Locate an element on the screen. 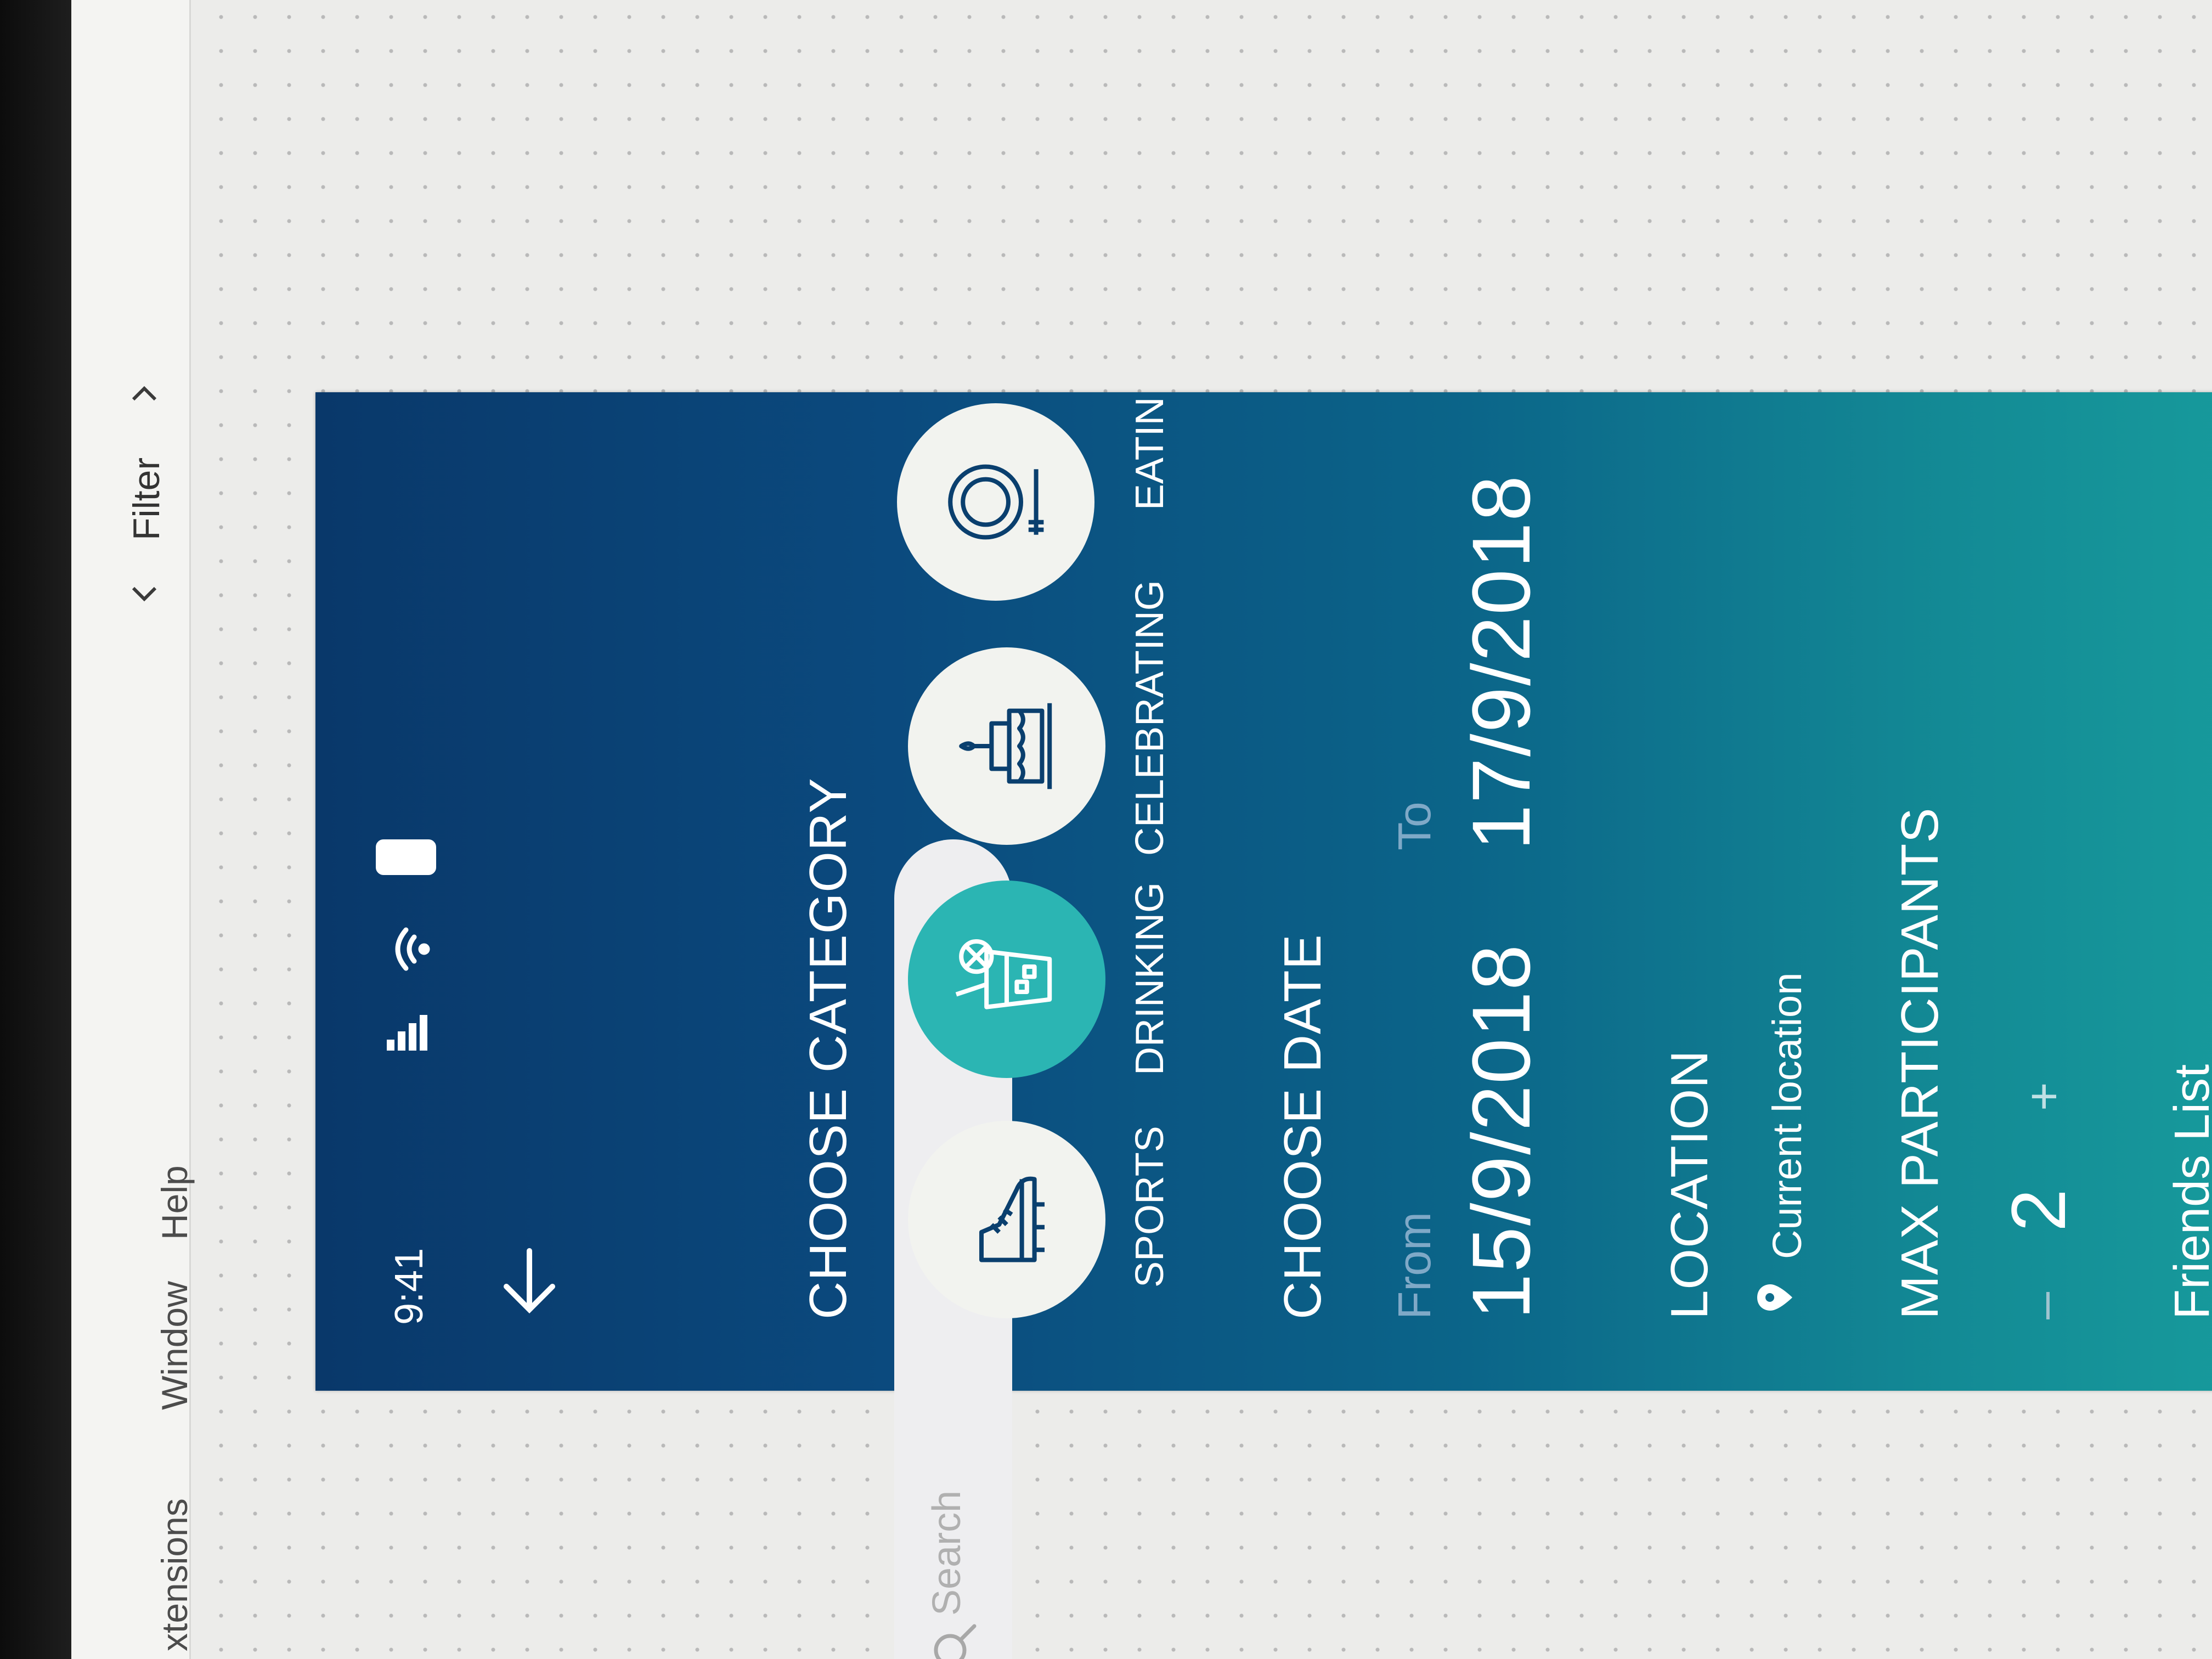 This screenshot has height=1659, width=2212. friends-list-title: Friends List is located at coordinates (2188, 1191).